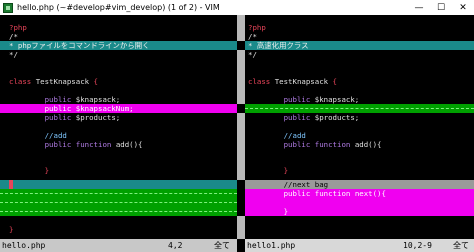 The image size is (474, 252). Describe the element at coordinates (241, 127) in the screenshot. I see `vertical-split-divider` at that location.